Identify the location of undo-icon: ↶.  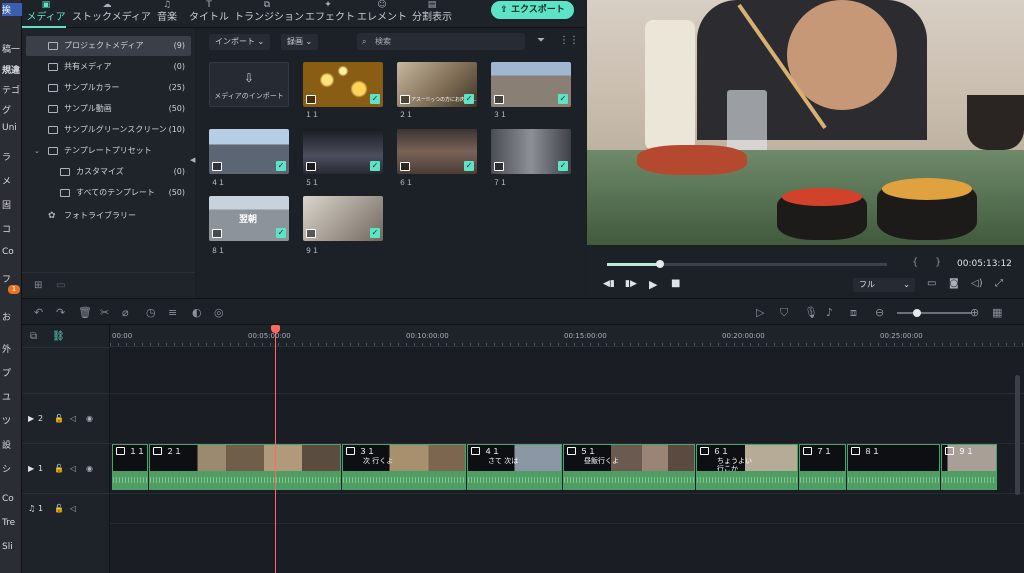
(38, 312).